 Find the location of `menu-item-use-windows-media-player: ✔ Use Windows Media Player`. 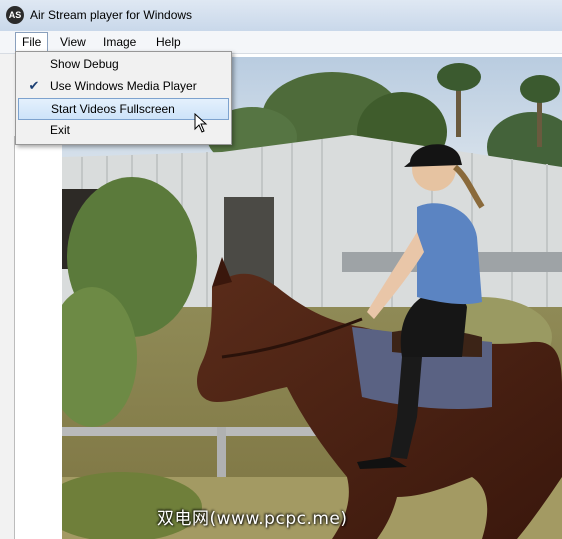

menu-item-use-windows-media-player: ✔ Use Windows Media Player is located at coordinates (123, 86).